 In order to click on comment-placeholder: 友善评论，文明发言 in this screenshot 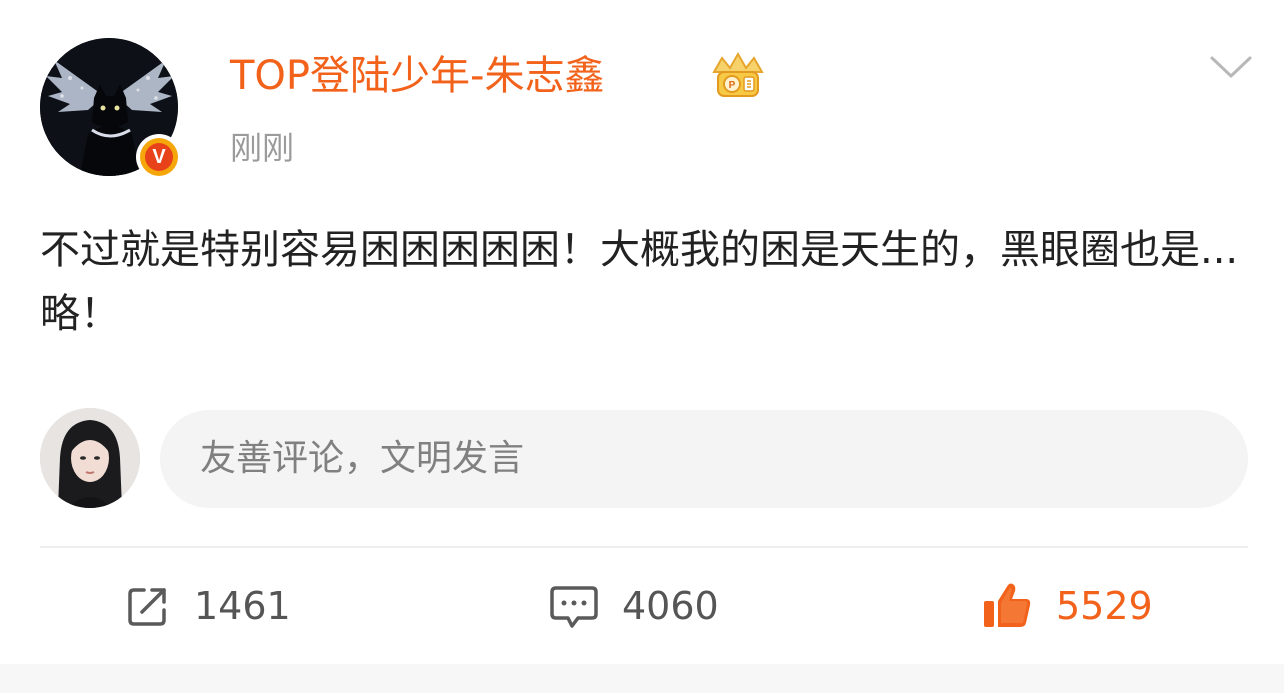, I will do `click(362, 458)`.